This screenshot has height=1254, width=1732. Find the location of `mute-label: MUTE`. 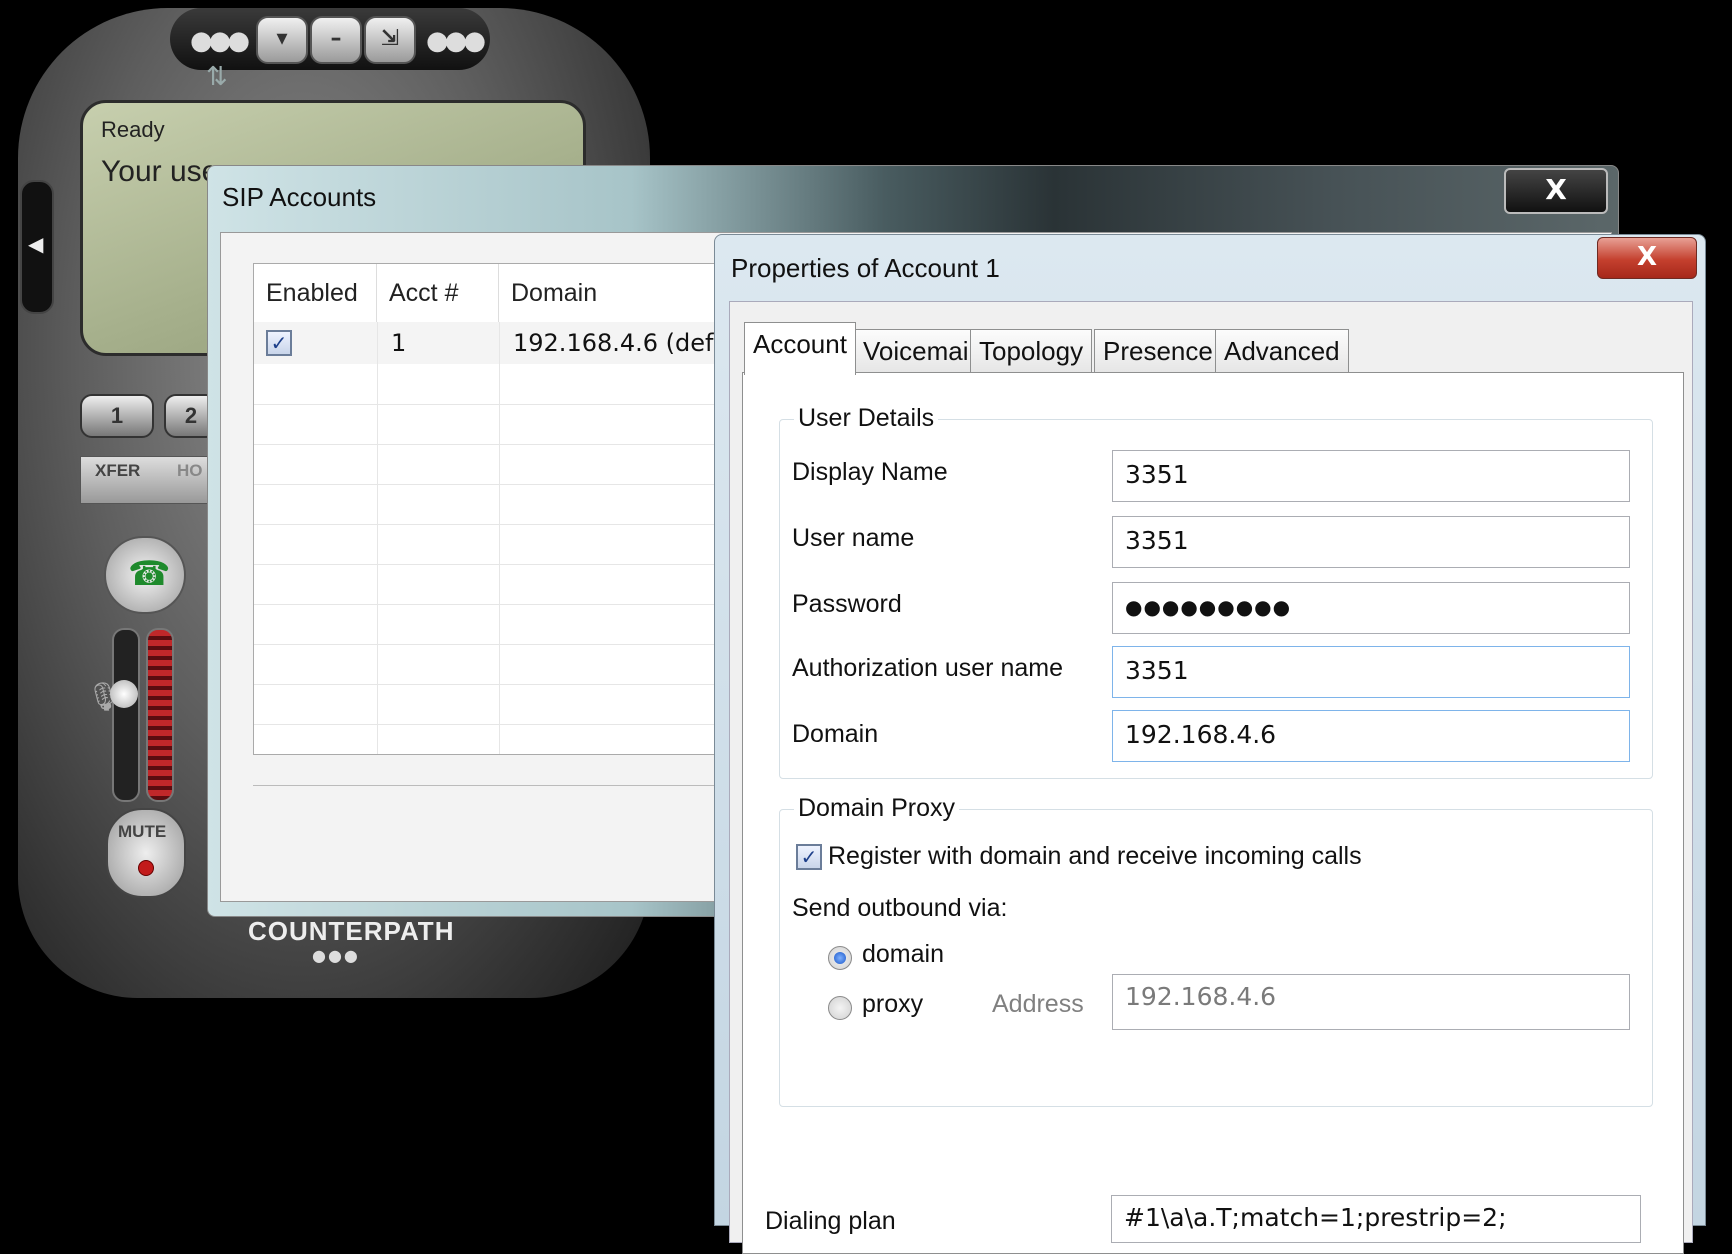

mute-label: MUTE is located at coordinates (142, 831).